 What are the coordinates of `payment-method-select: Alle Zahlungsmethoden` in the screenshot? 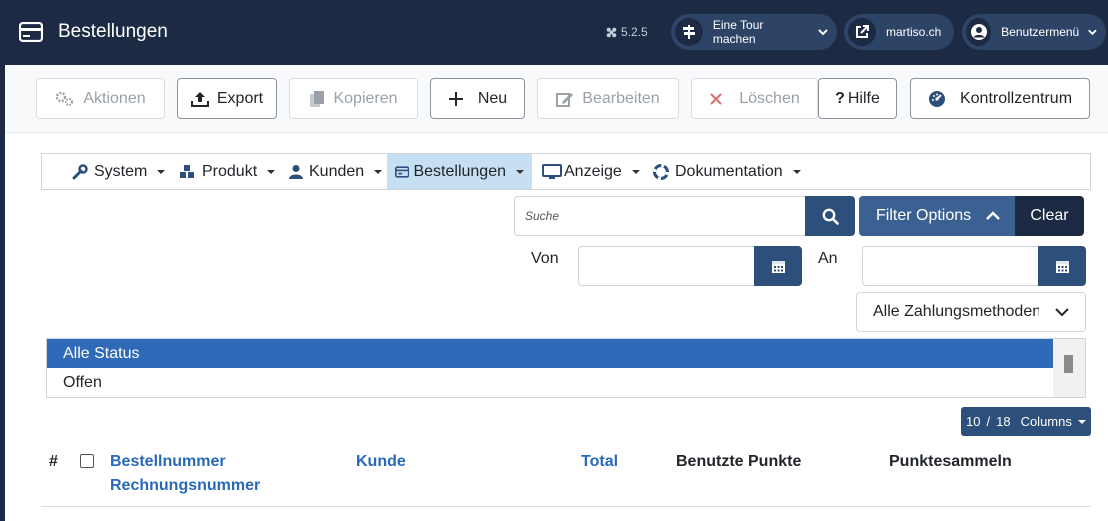 It's located at (971, 312).